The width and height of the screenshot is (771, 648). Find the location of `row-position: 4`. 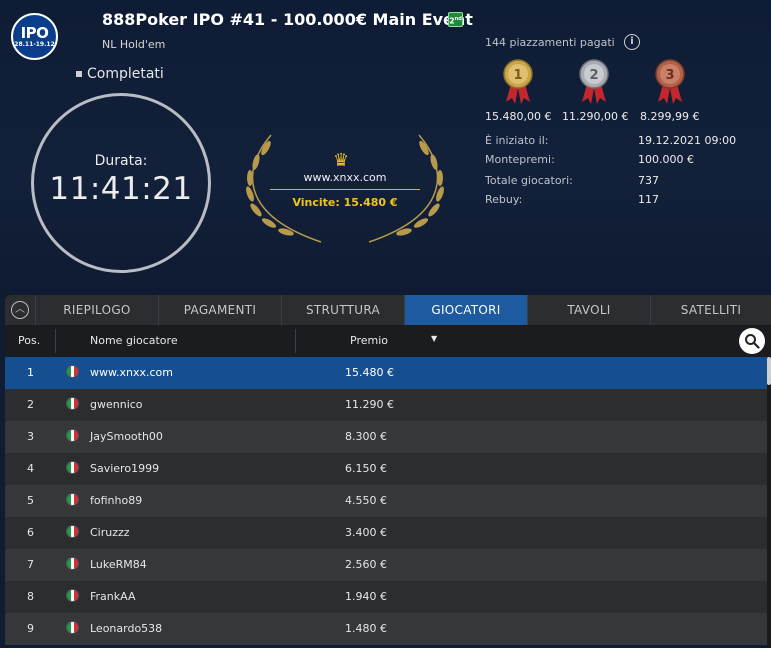

row-position: 4 is located at coordinates (30, 468).